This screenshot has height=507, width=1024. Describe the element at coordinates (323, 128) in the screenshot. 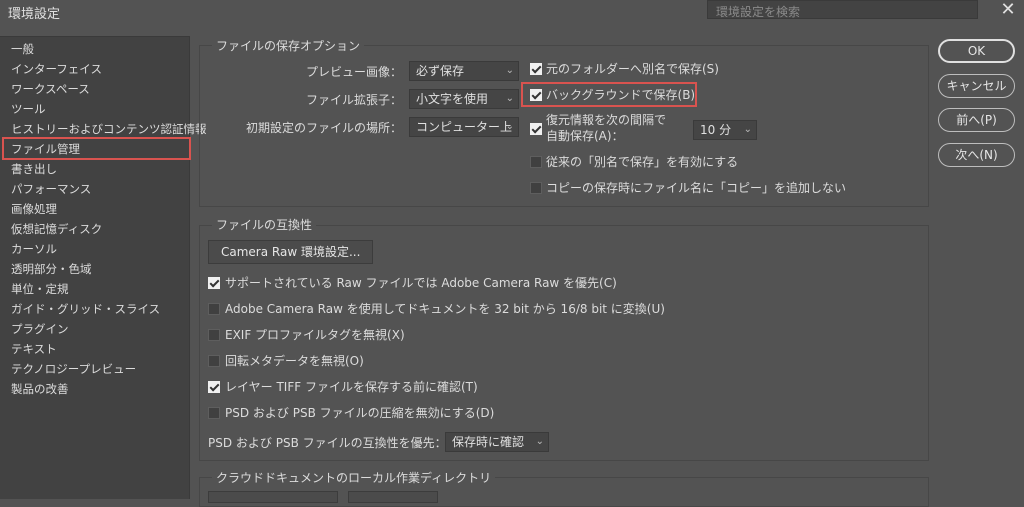

I see `location-label: 初期設定のファイルの場所：` at that location.